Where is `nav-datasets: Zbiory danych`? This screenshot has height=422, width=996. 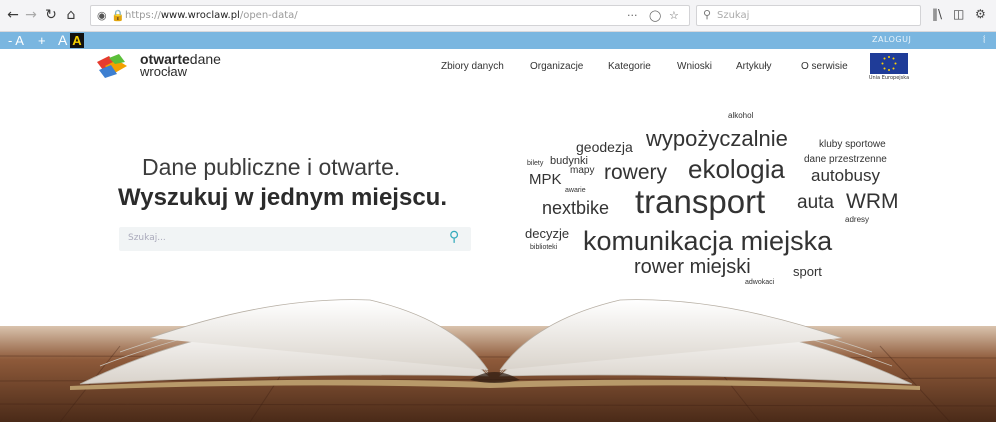 nav-datasets: Zbiory danych is located at coordinates (472, 66).